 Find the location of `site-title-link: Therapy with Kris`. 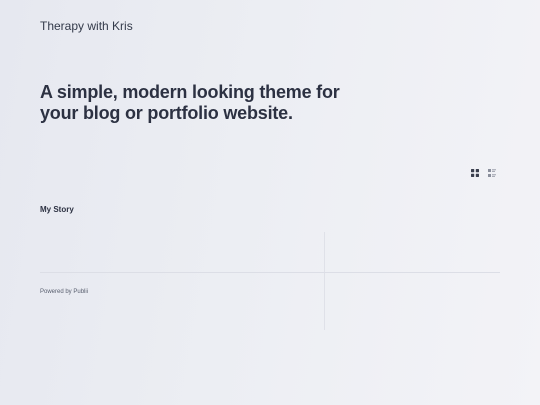

site-title-link: Therapy with Kris is located at coordinates (86, 26).